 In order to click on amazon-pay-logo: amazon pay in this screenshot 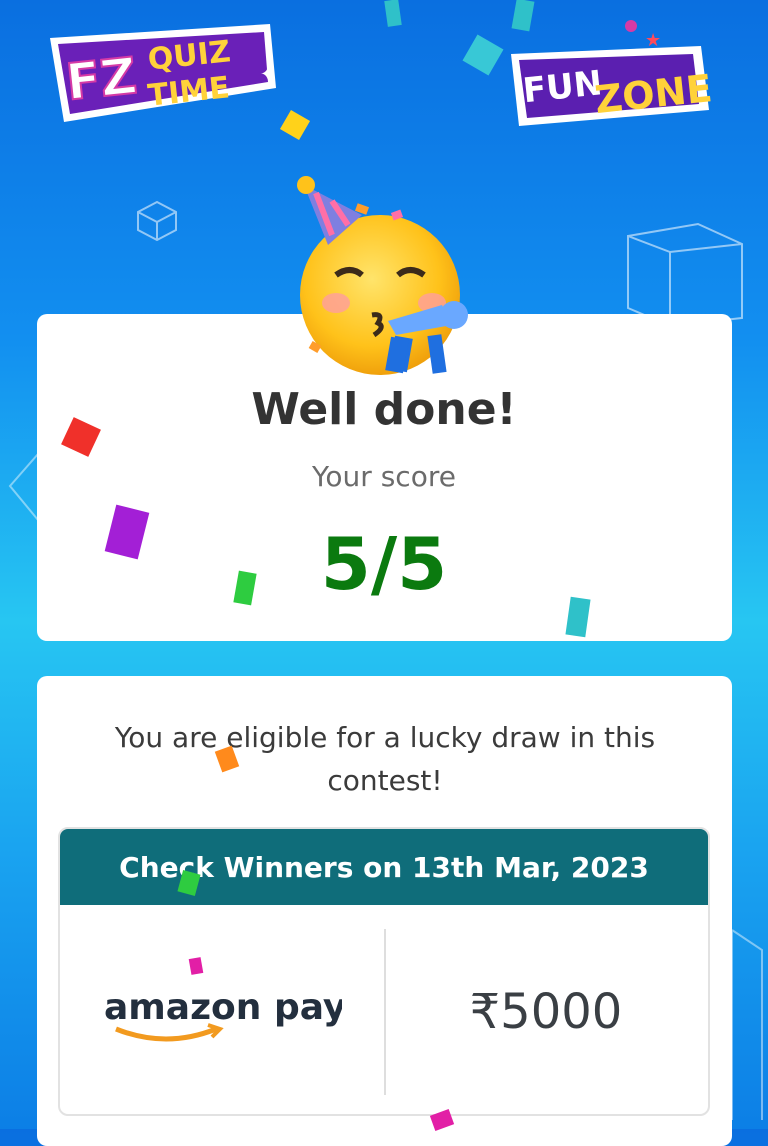, I will do `click(223, 1014)`.